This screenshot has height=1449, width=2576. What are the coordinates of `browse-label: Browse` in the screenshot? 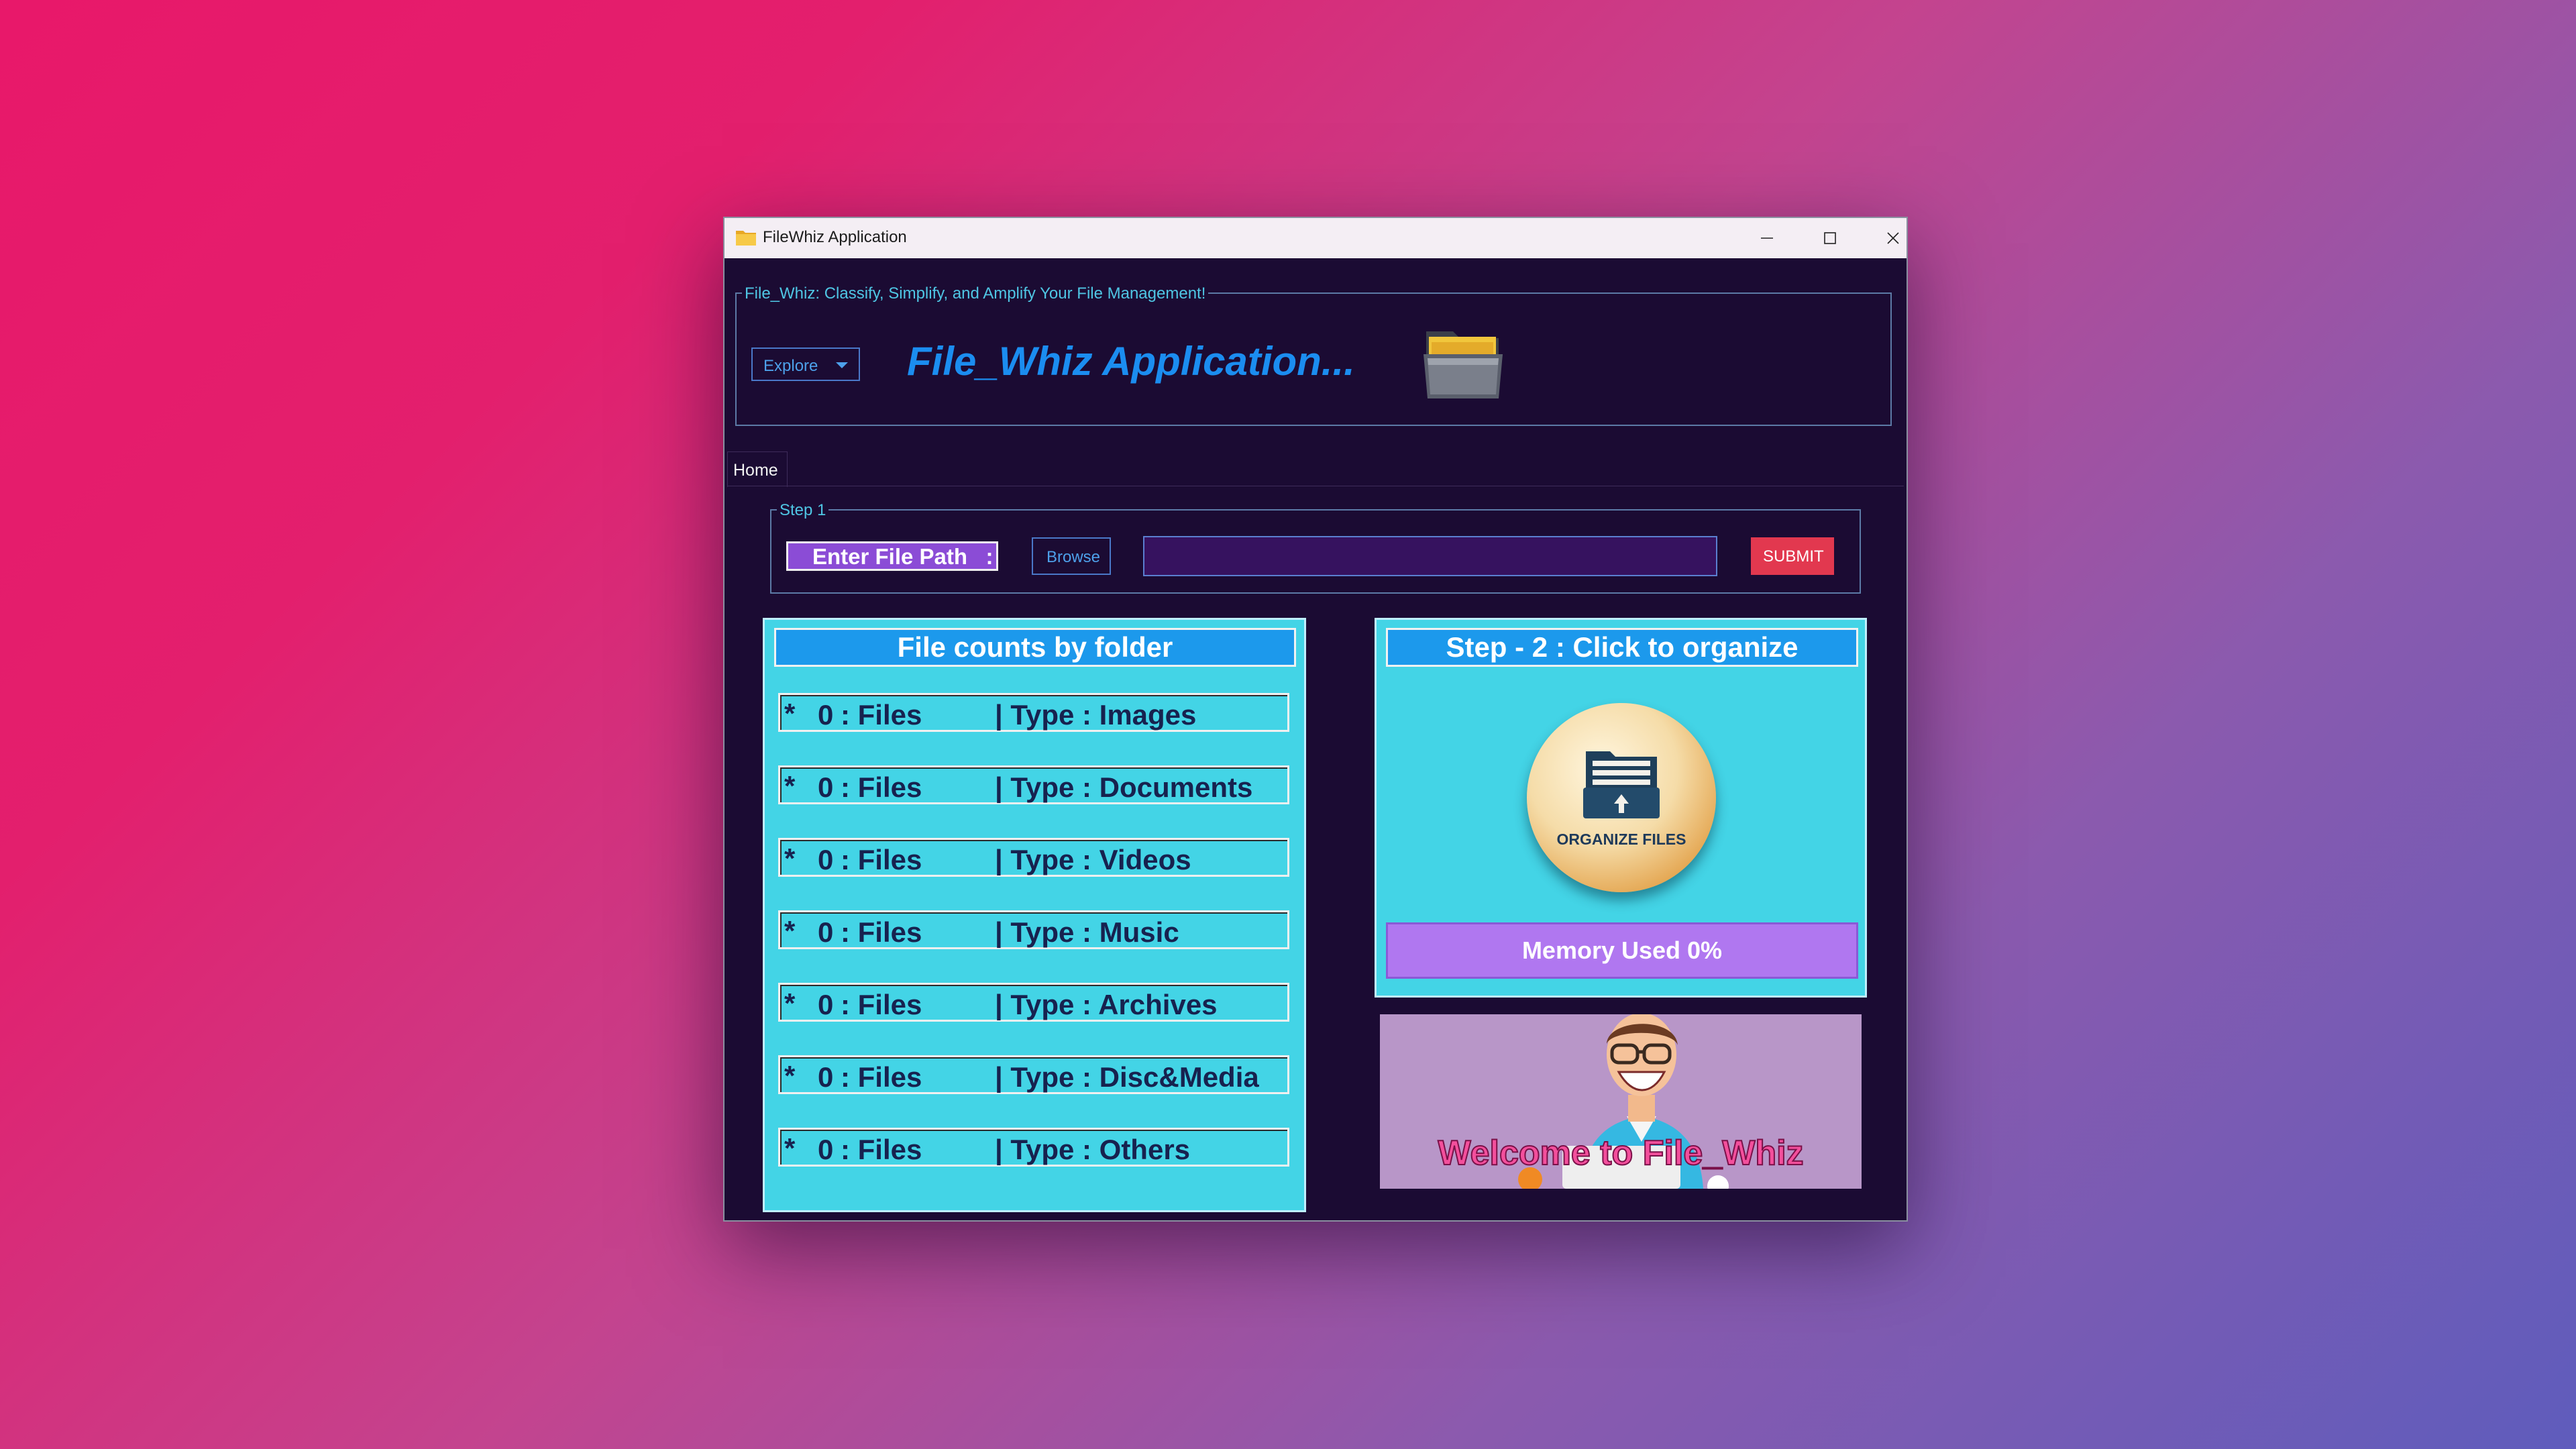 It's located at (1073, 557).